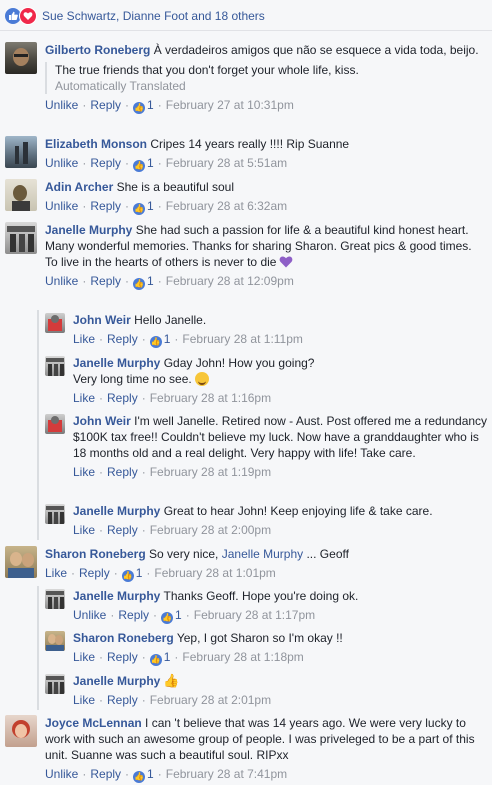 Image resolution: width=492 pixels, height=785 pixels. What do you see at coordinates (259, 638) in the screenshot?
I see `comment-text: Yep, I got Sharon so I'm okay !!` at bounding box center [259, 638].